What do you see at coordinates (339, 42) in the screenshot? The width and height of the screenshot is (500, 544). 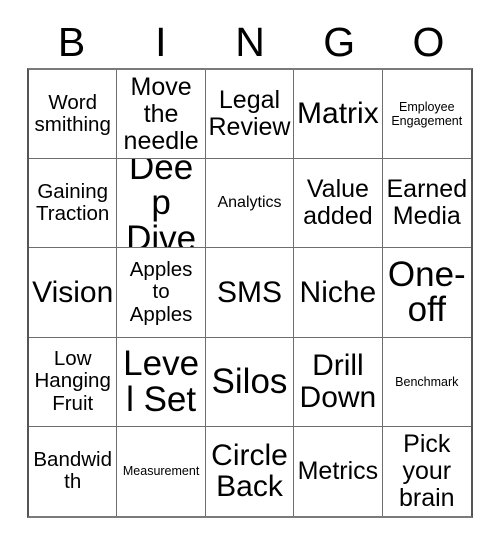 I see `bingo-header-letter-g: G` at bounding box center [339, 42].